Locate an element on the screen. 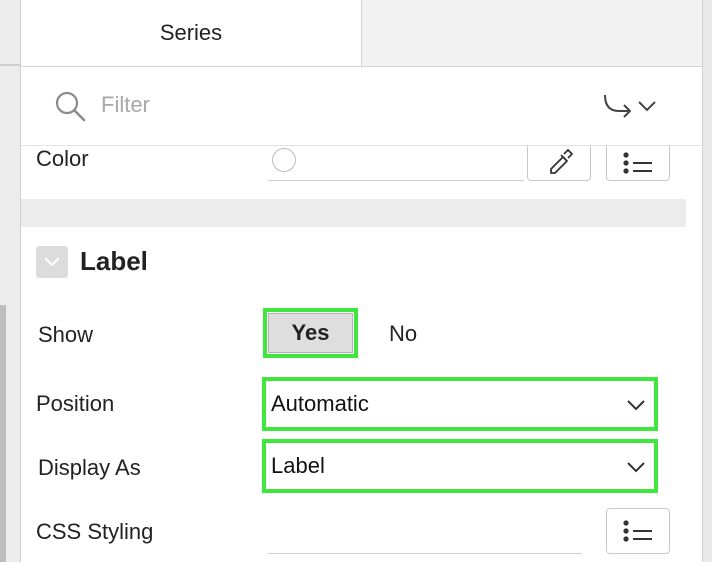 The width and height of the screenshot is (712, 562). color-row: Color is located at coordinates (361, 172).